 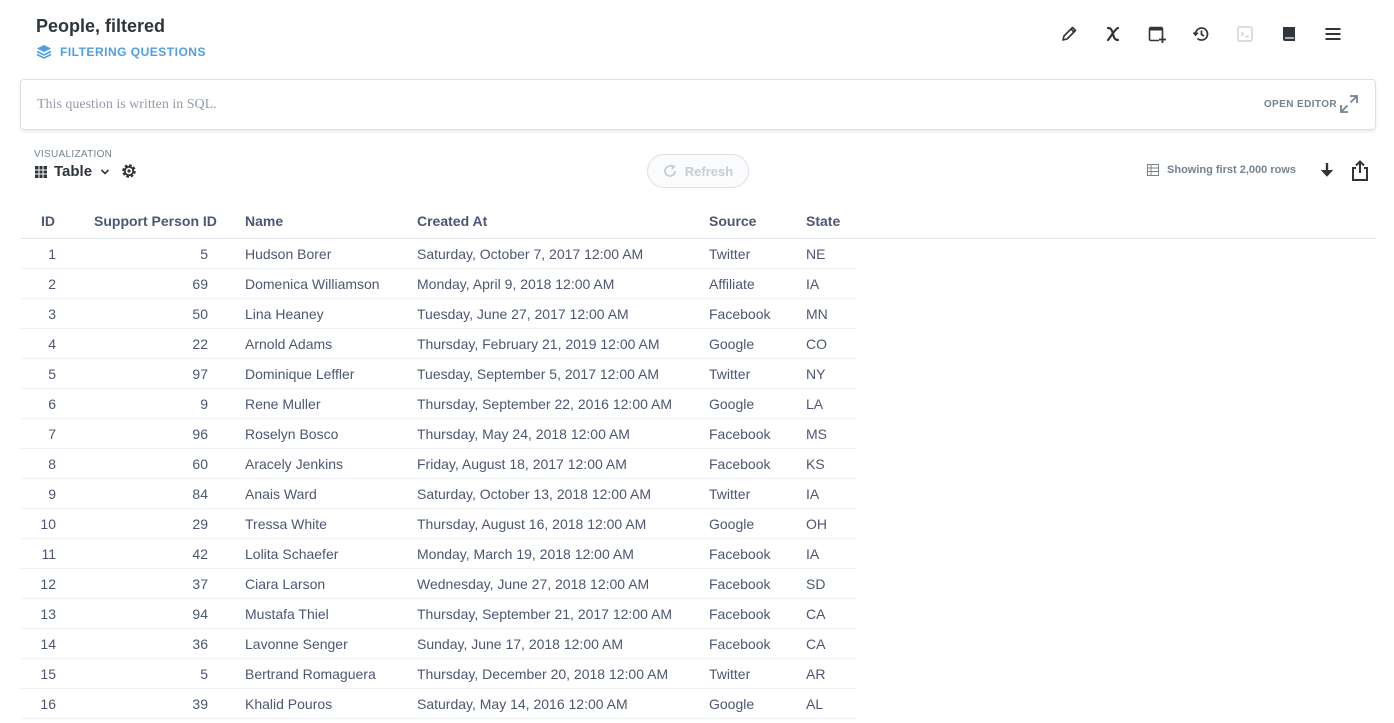 What do you see at coordinates (815, 674) in the screenshot?
I see `cell-state: AR` at bounding box center [815, 674].